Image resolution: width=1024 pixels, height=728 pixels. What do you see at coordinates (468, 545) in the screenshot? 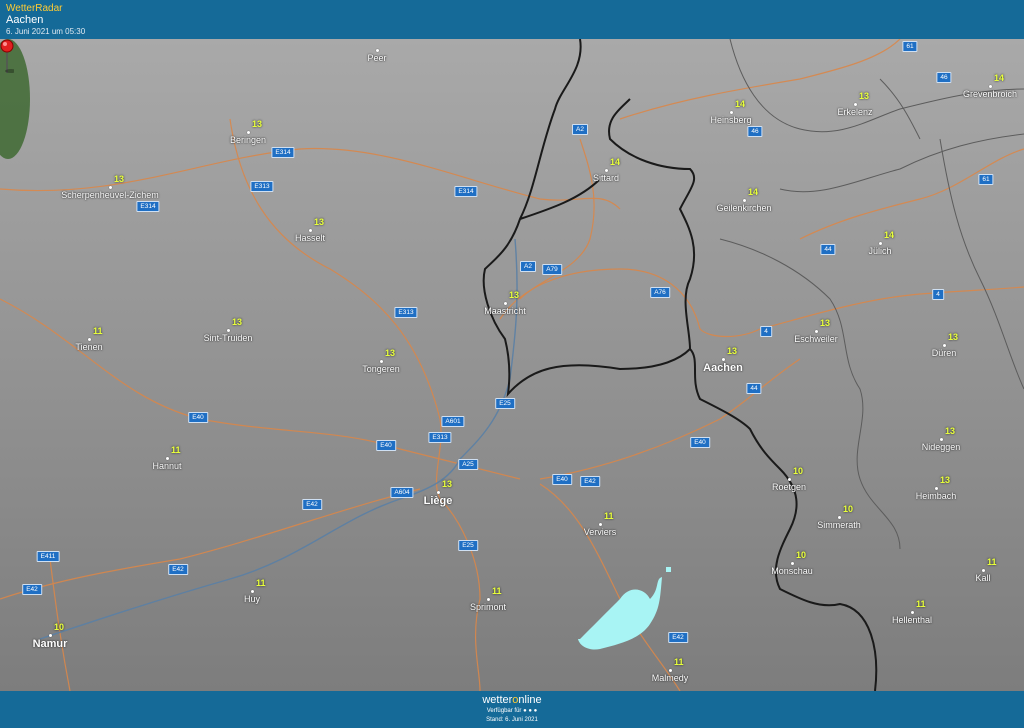
I see `road-shield: E25` at bounding box center [468, 545].